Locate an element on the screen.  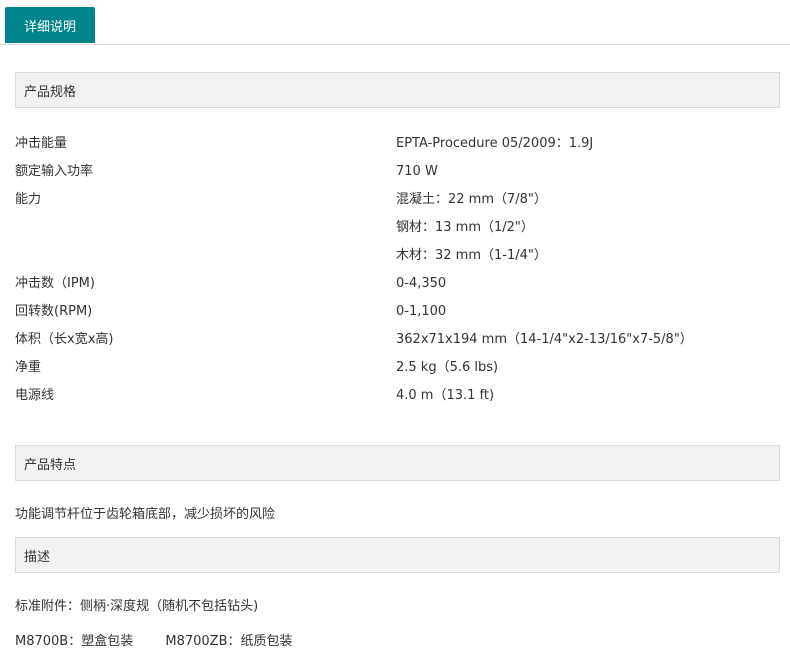
spec-row: 冲击能量 EPTA-Procedure 05/2009：1.9J is located at coordinates (395, 144).